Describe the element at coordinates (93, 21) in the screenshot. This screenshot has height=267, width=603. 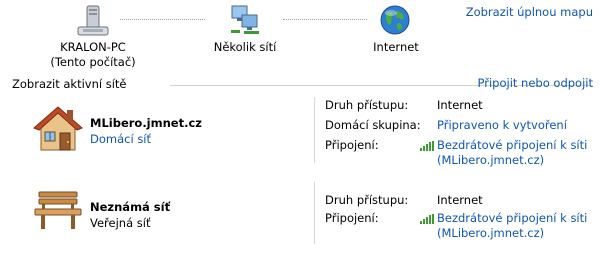
I see `computer-icon` at that location.